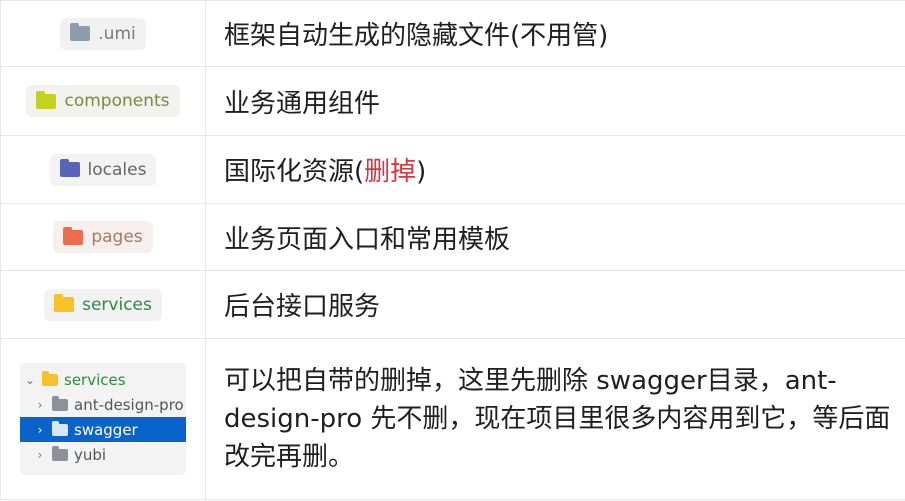 Image resolution: width=905 pixels, height=501 pixels. Describe the element at coordinates (390, 172) in the screenshot. I see `delete-highlight: 删掉` at that location.